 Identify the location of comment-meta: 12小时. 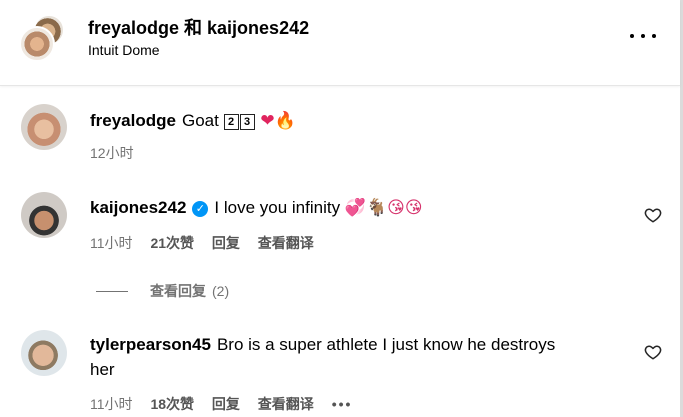
(119, 153).